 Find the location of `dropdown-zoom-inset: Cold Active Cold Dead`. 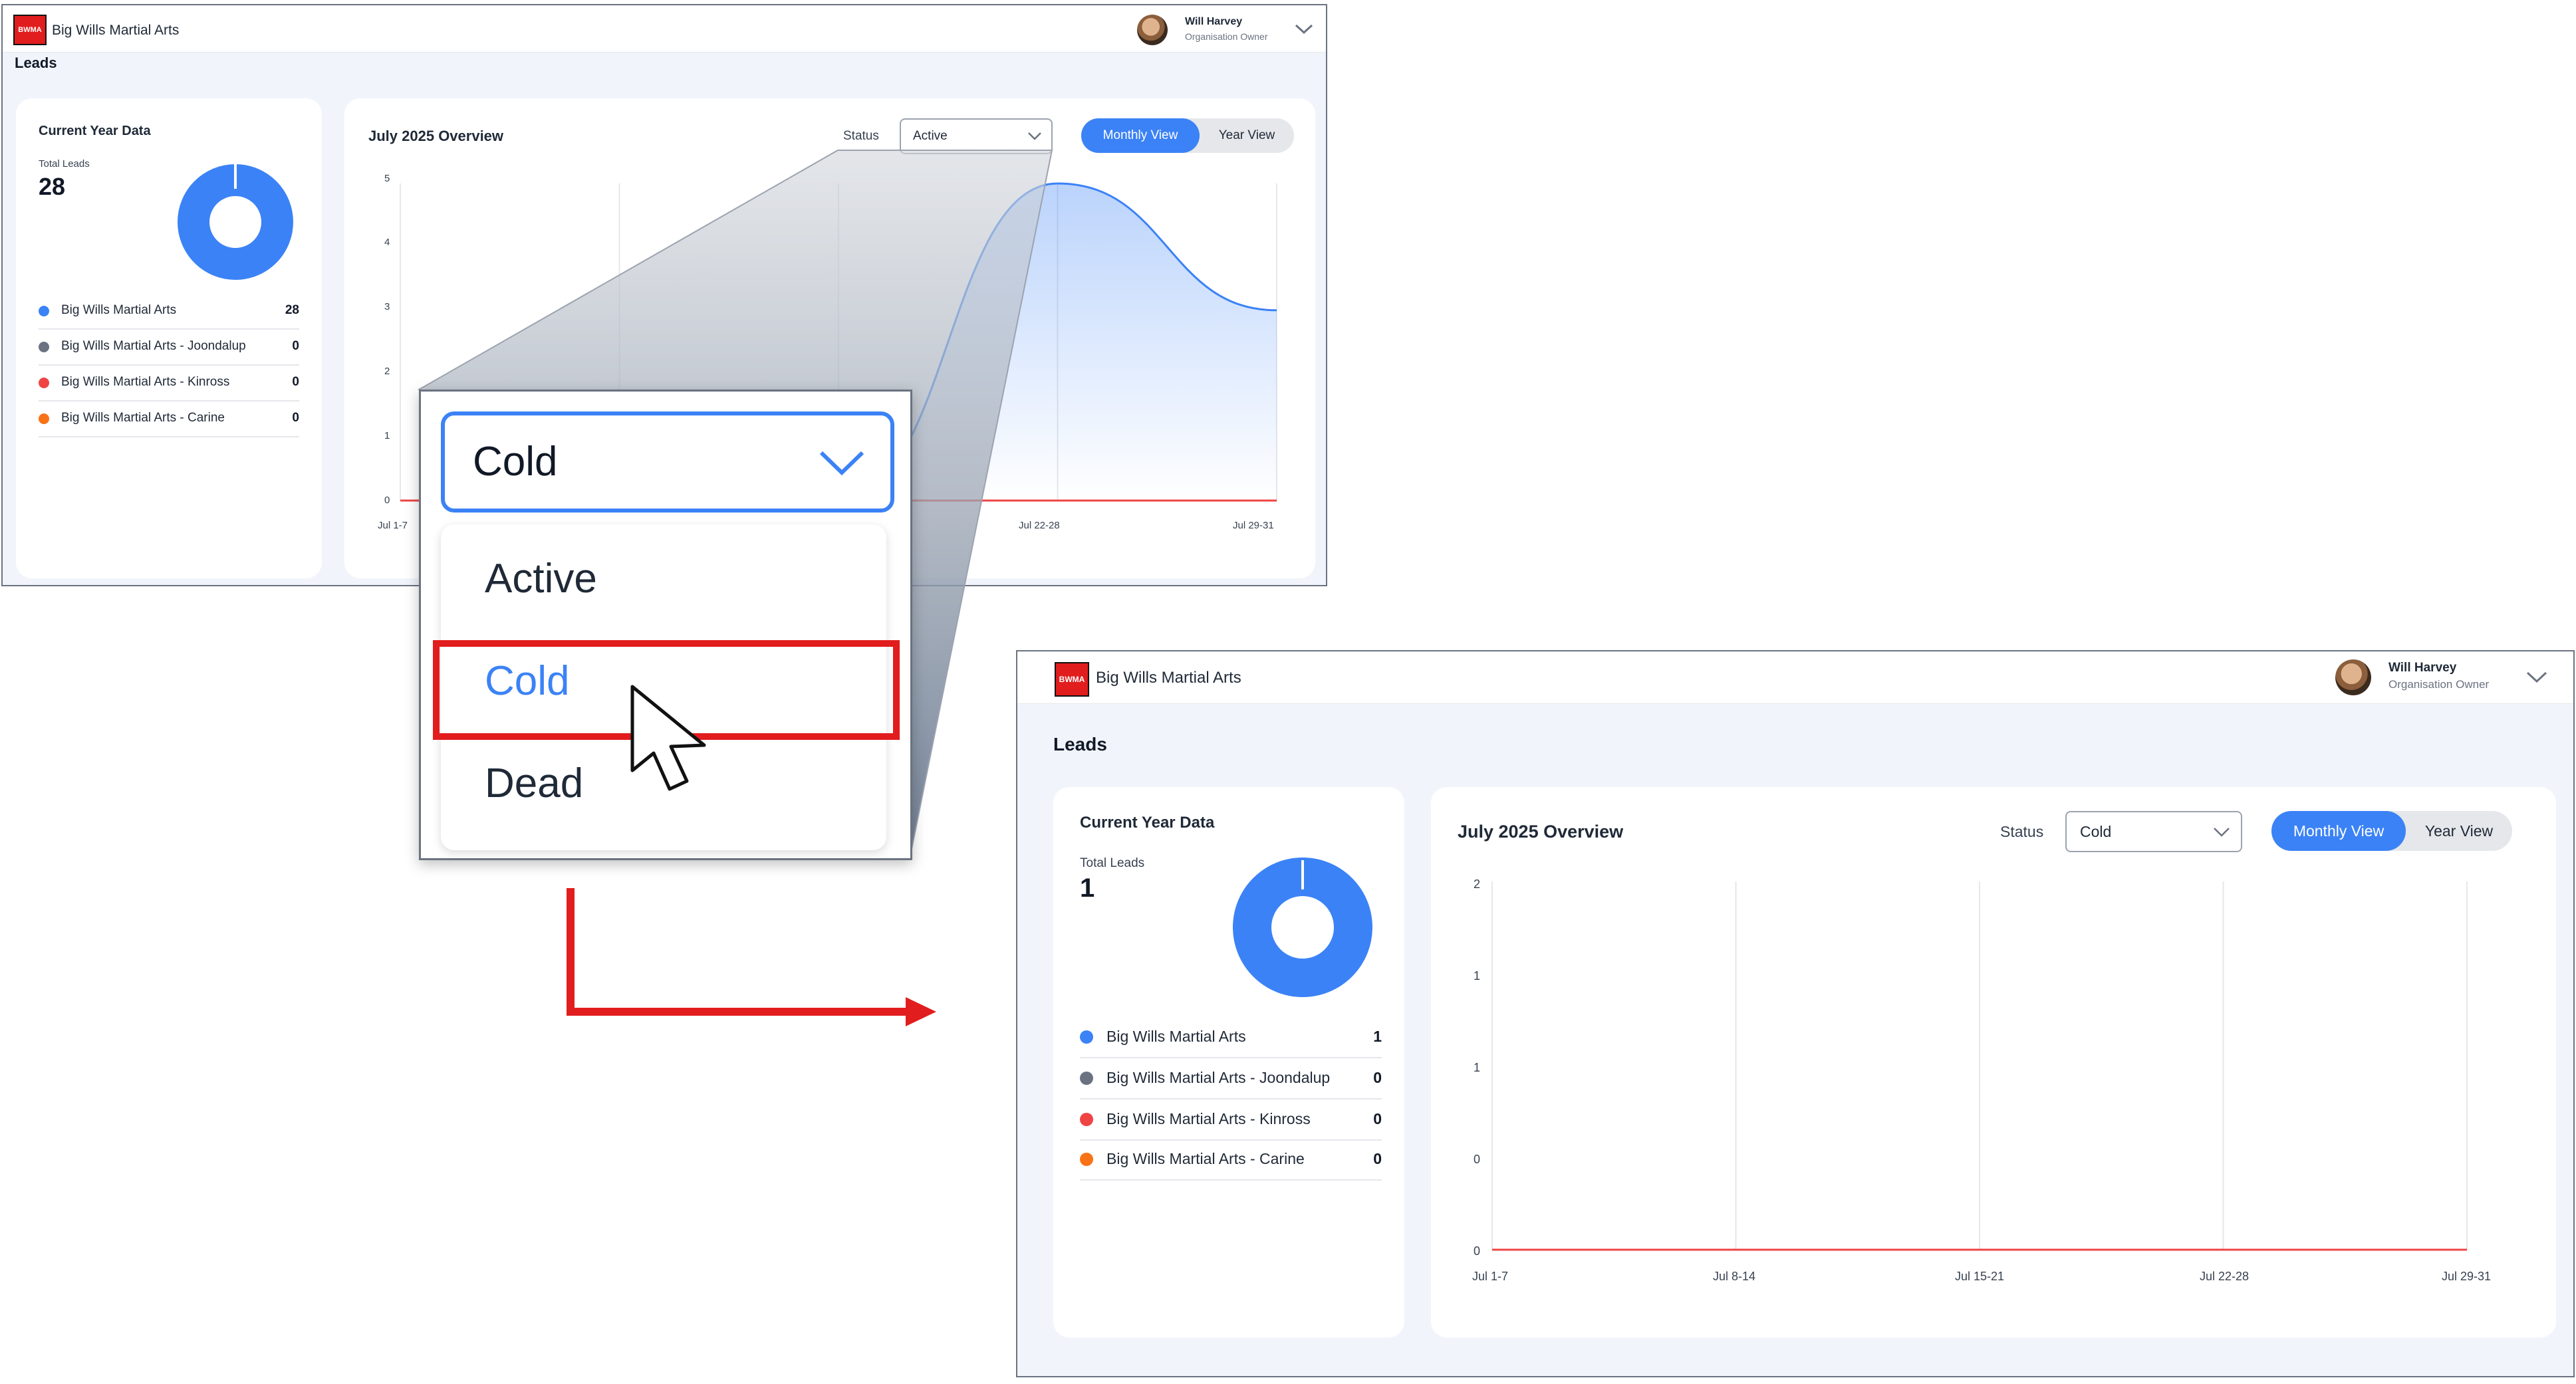

dropdown-zoom-inset: Cold Active Cold Dead is located at coordinates (665, 625).